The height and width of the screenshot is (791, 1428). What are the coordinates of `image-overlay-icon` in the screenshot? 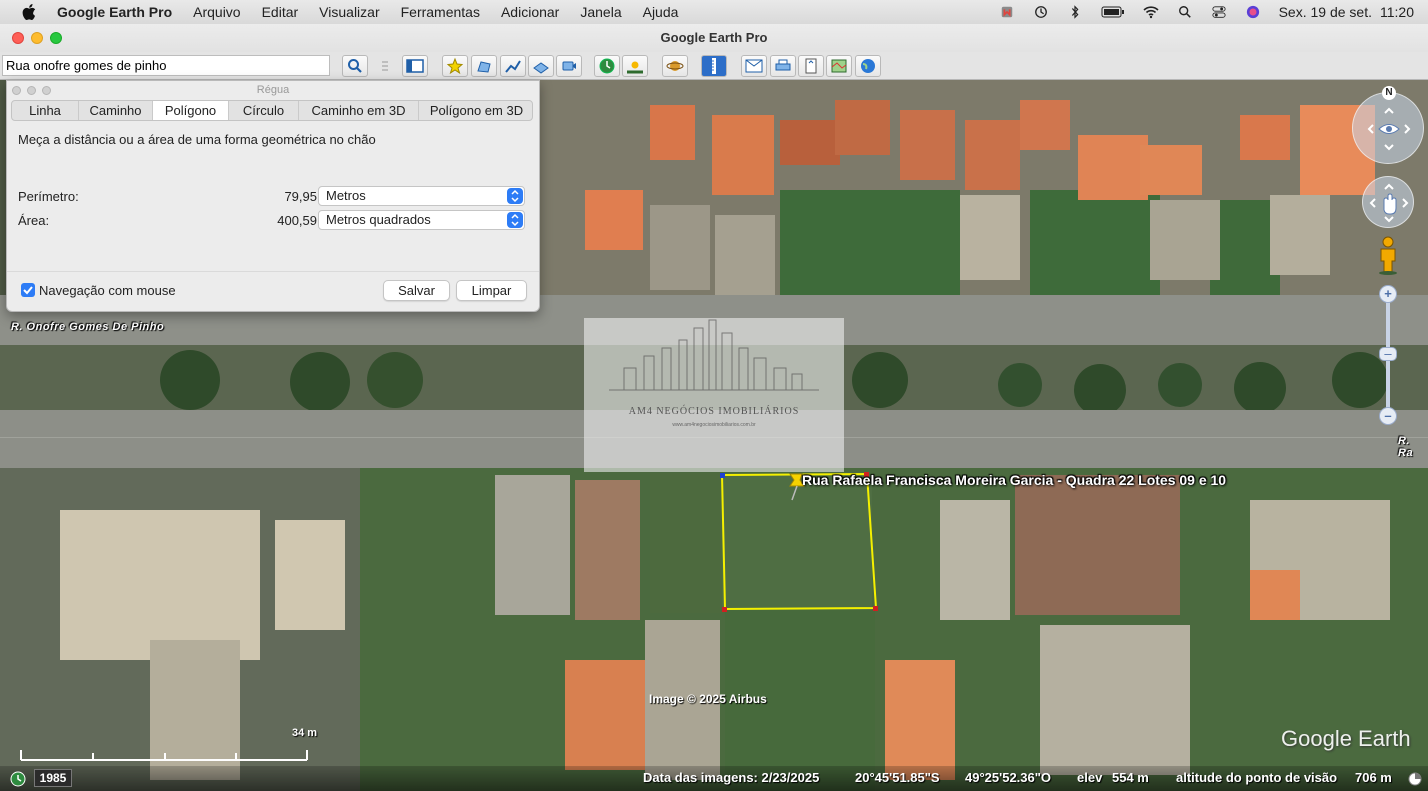 It's located at (541, 68).